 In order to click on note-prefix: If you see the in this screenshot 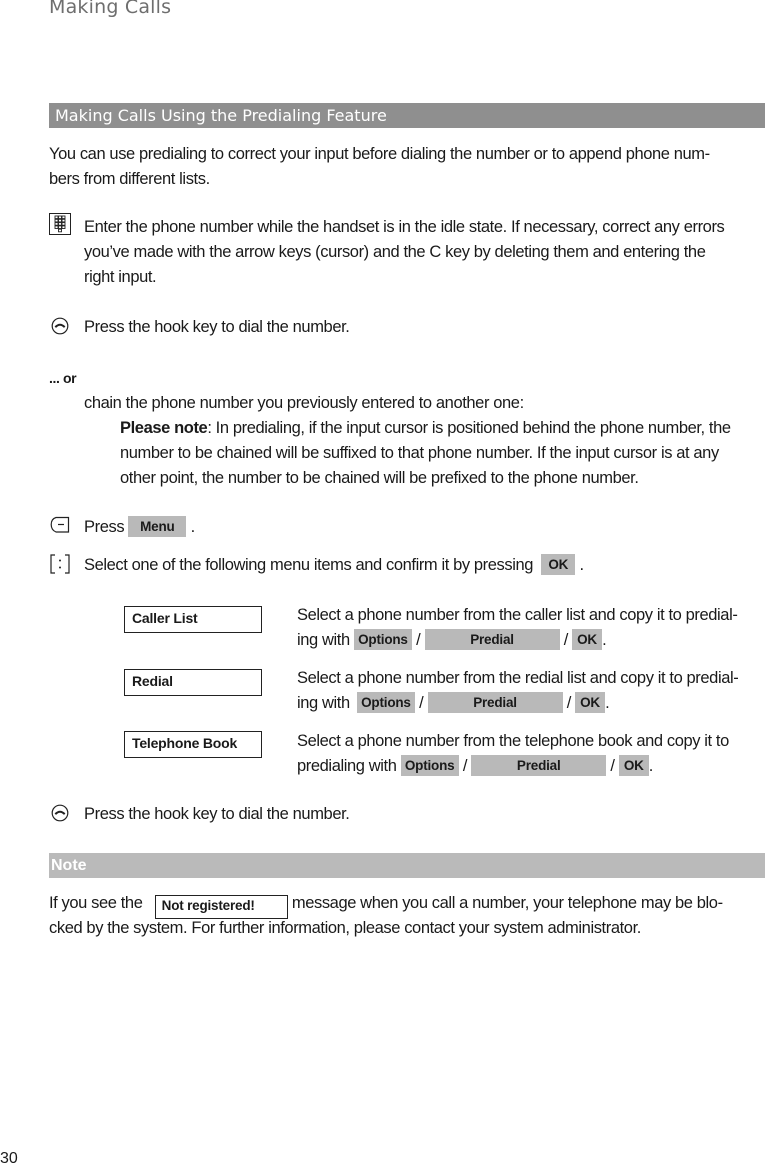, I will do `click(96, 903)`.